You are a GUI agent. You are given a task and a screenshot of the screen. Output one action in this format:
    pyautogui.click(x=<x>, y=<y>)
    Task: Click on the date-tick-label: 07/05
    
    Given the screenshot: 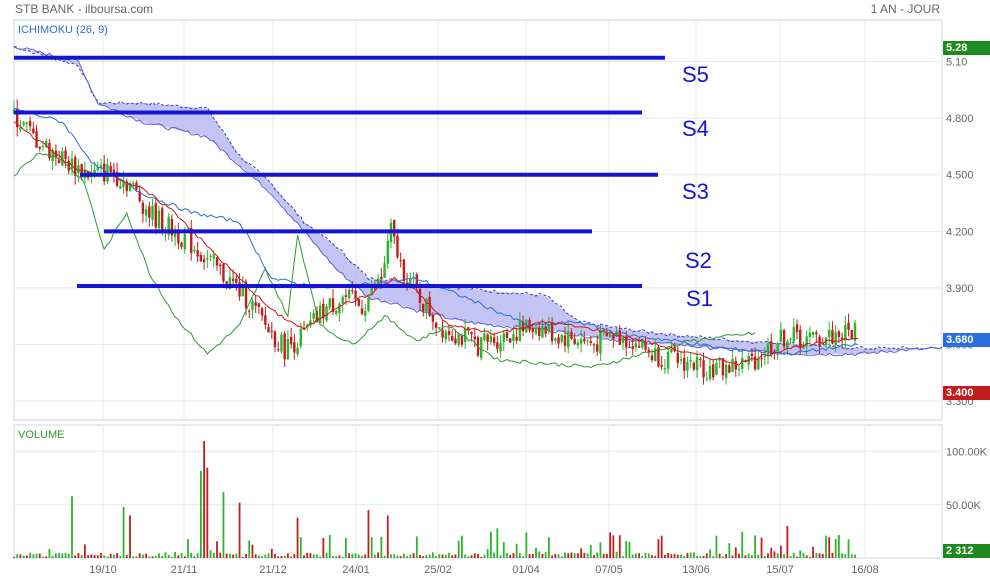 What is the action you would take?
    pyautogui.click(x=609, y=570)
    